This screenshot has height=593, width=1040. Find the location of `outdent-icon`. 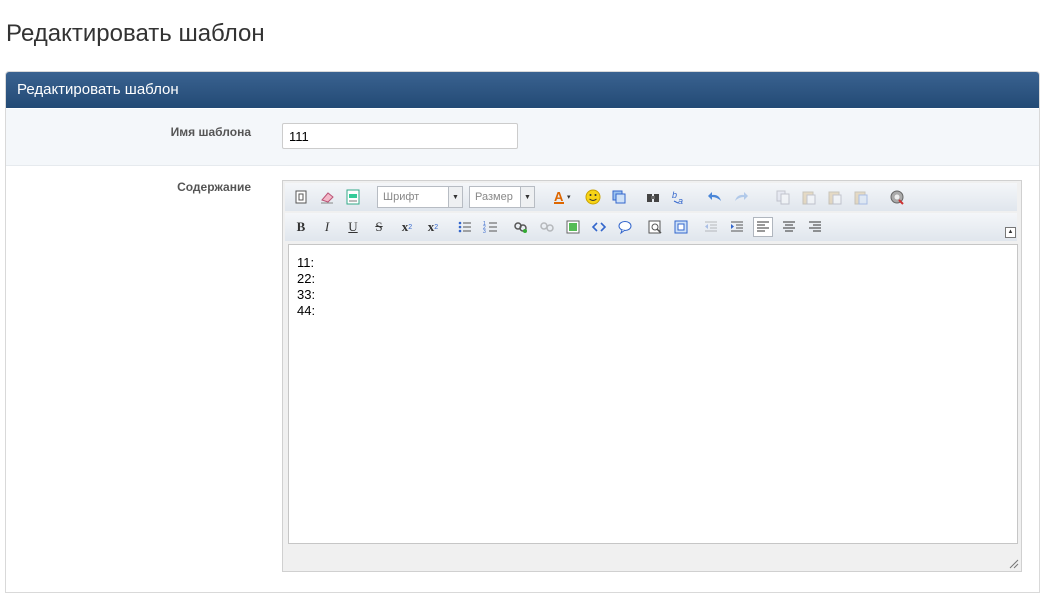

outdent-icon is located at coordinates (711, 227).